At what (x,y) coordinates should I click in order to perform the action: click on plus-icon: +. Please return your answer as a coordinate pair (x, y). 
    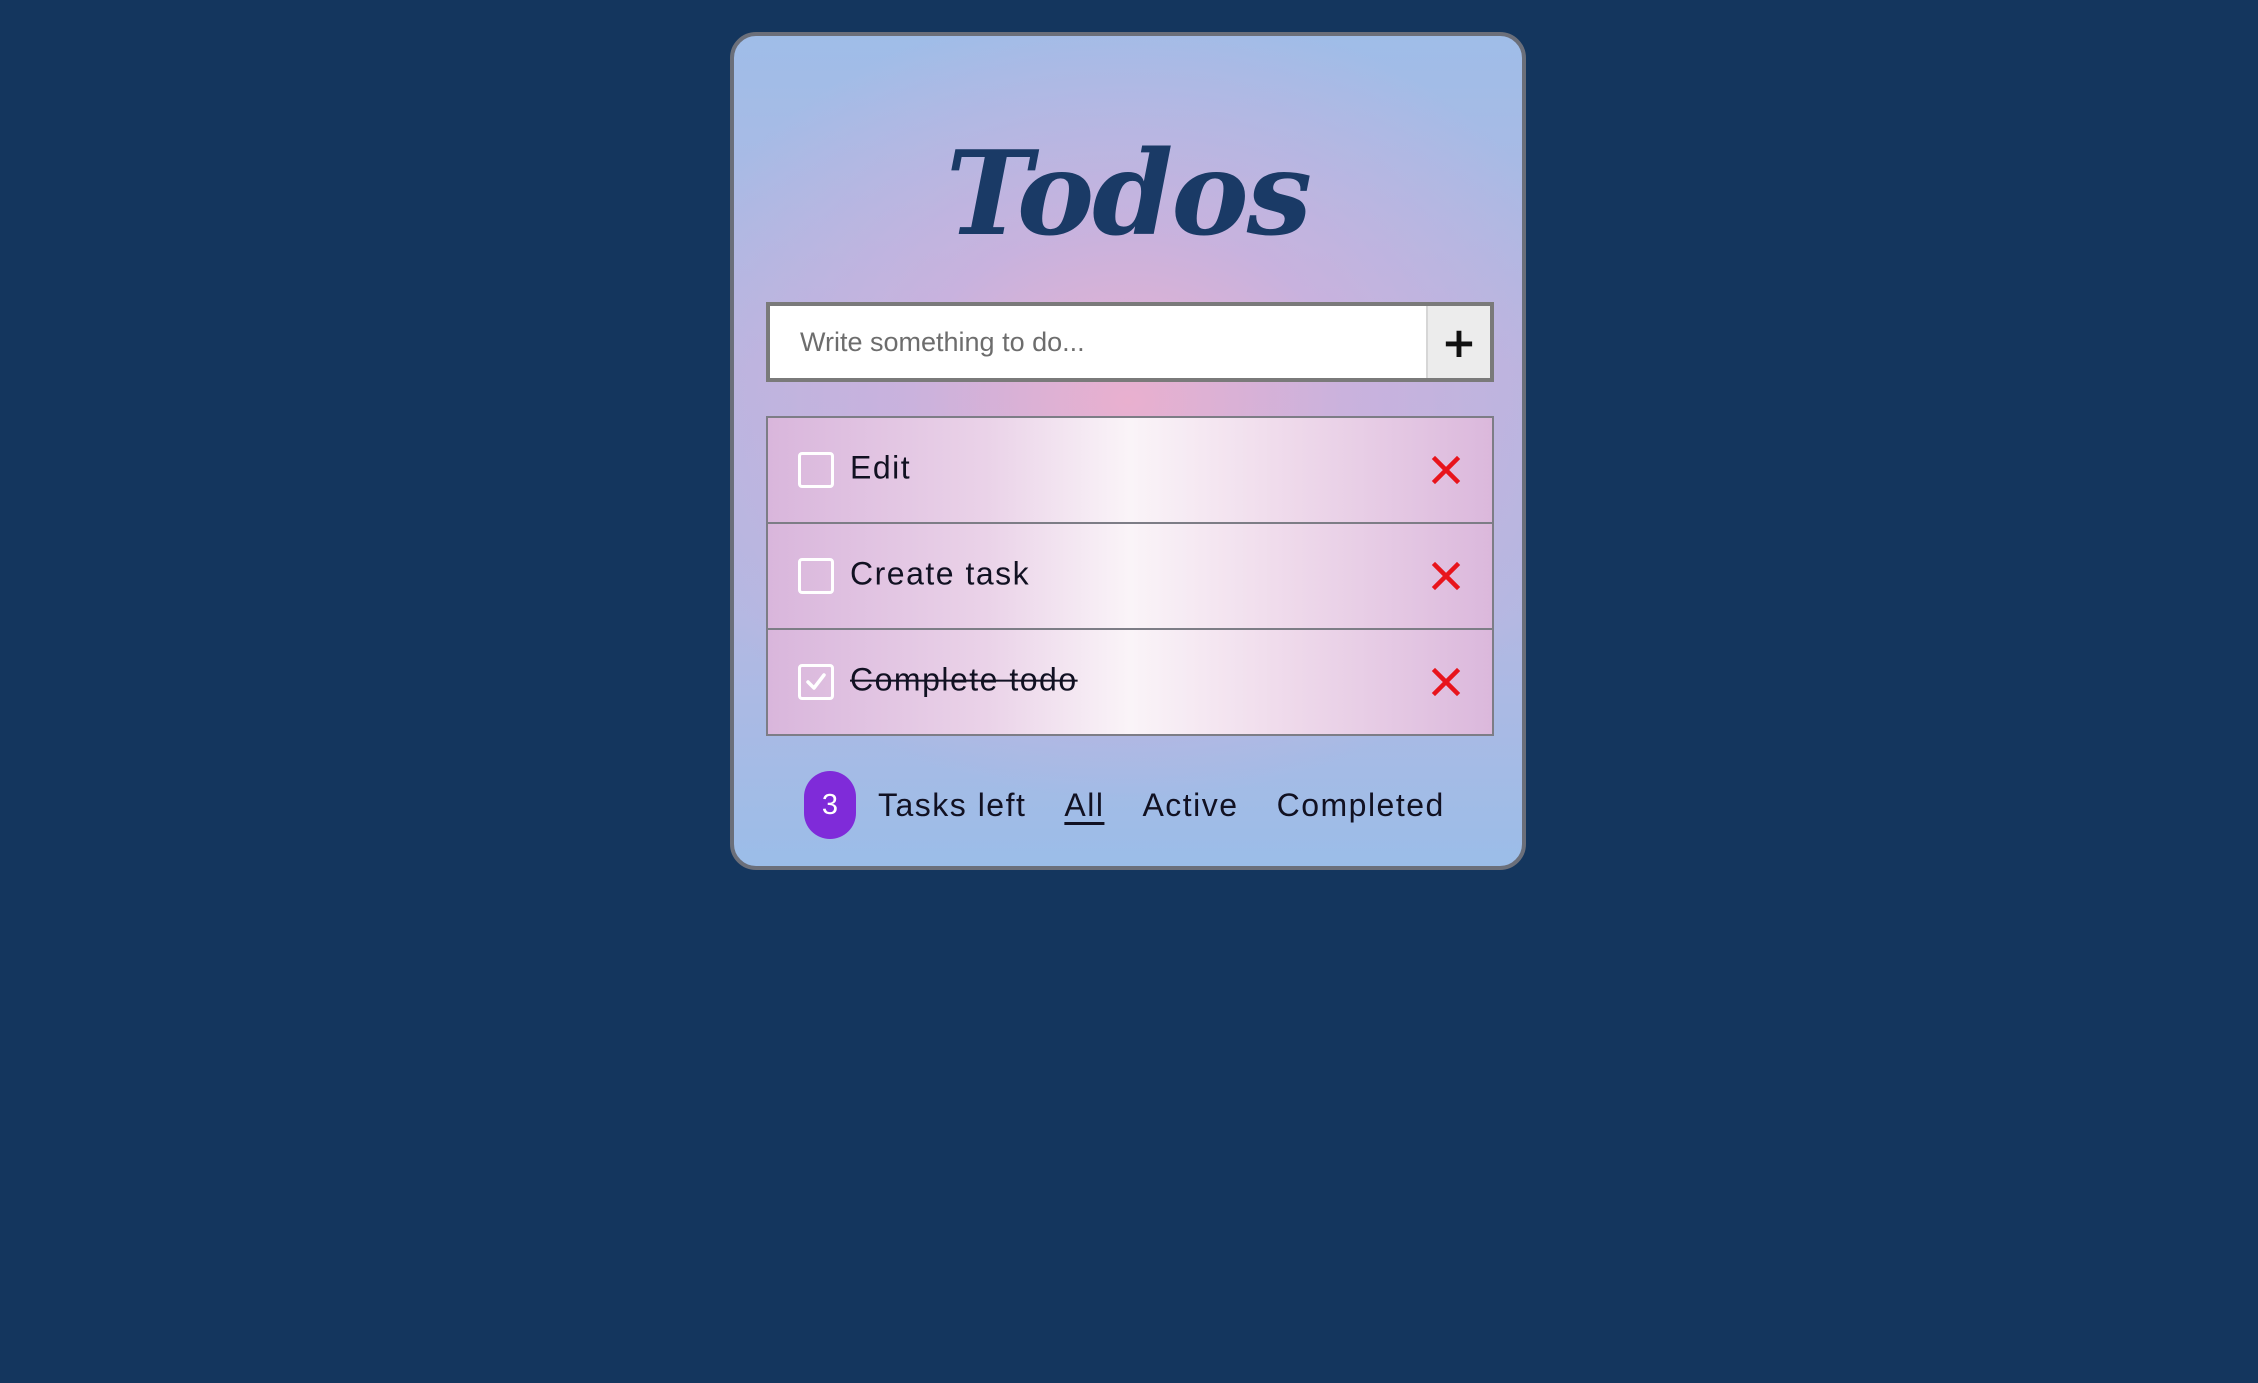
    Looking at the image, I should click on (1459, 342).